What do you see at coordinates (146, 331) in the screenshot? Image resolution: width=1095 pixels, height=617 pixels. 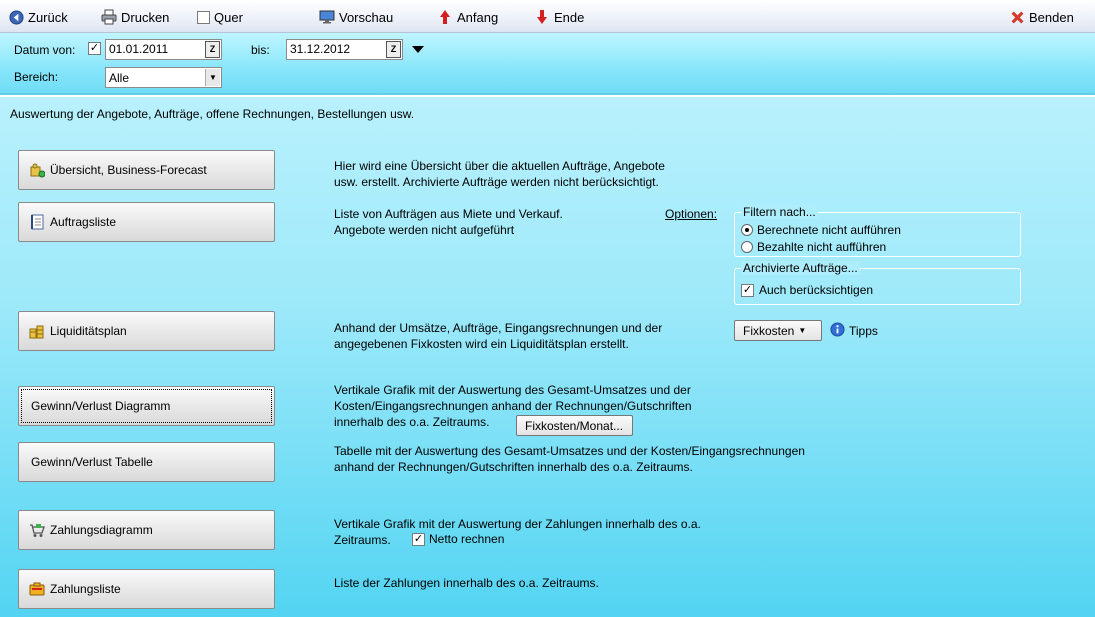 I see `liquidity-plan-button: Liquiditätsplan` at bounding box center [146, 331].